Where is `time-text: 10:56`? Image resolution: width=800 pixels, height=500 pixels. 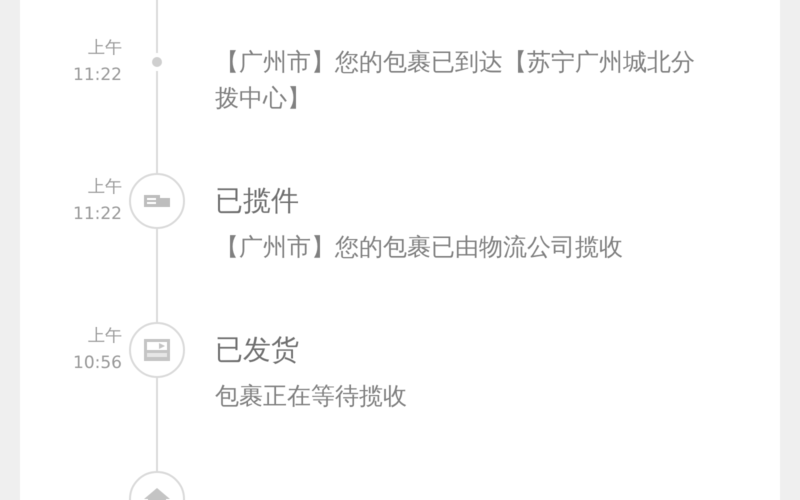 time-text: 10:56 is located at coordinates (97, 363).